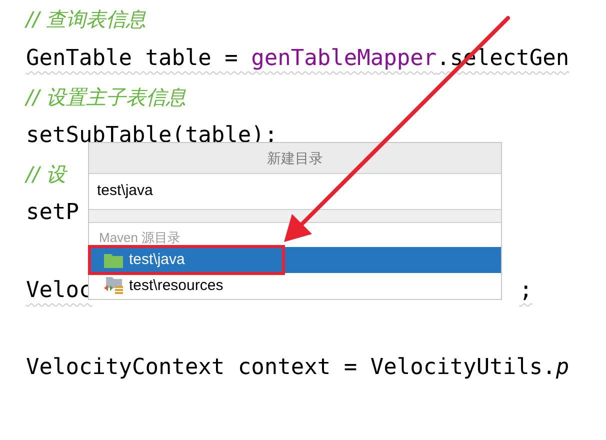 The width and height of the screenshot is (606, 440). I want to click on folder-icon, so click(113, 260).